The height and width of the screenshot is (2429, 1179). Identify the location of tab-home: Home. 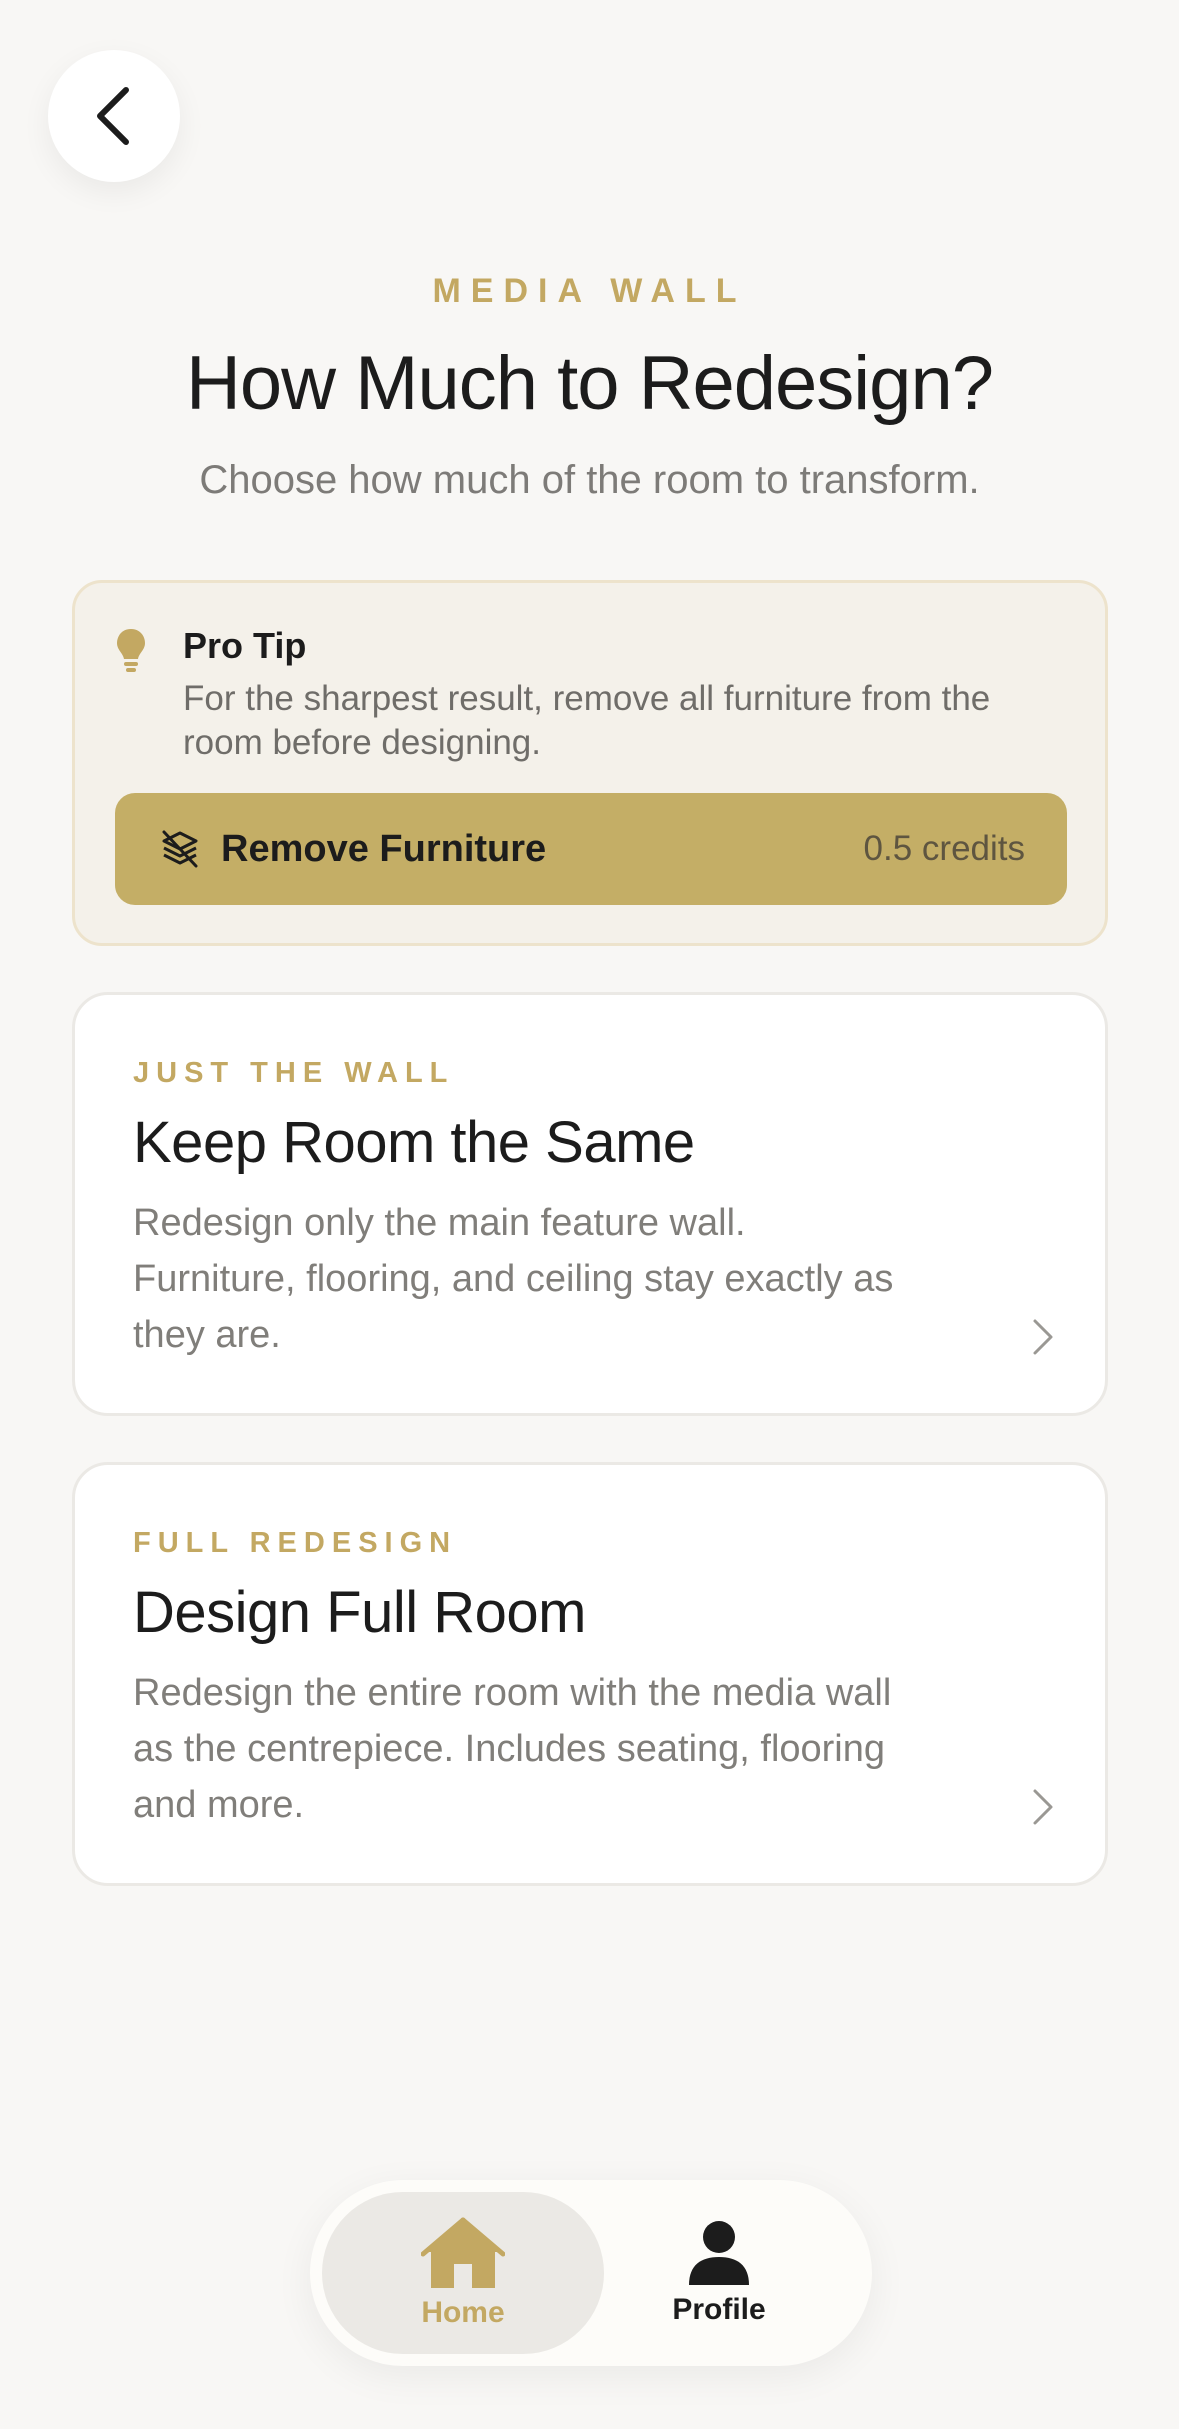
(463, 2273).